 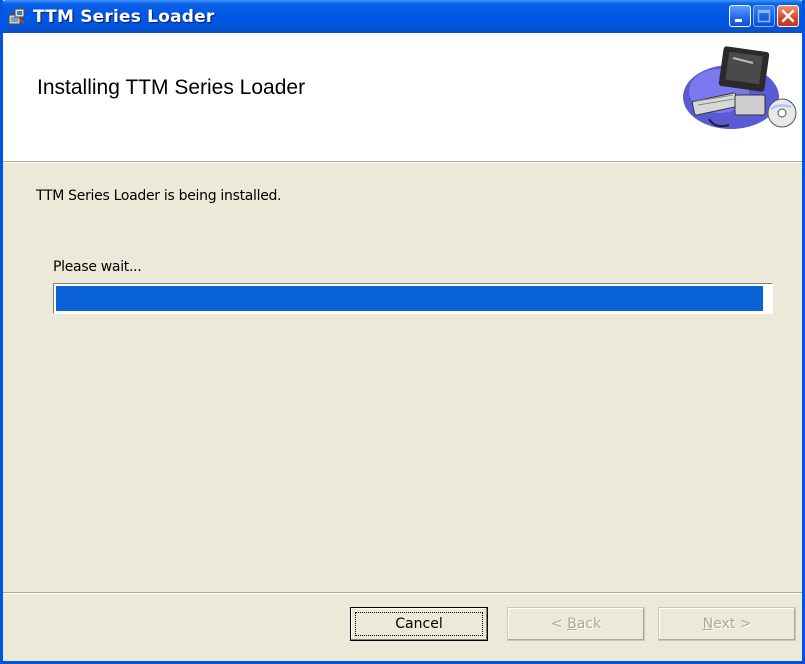 I want to click on install-progress-bar, so click(x=413, y=298).